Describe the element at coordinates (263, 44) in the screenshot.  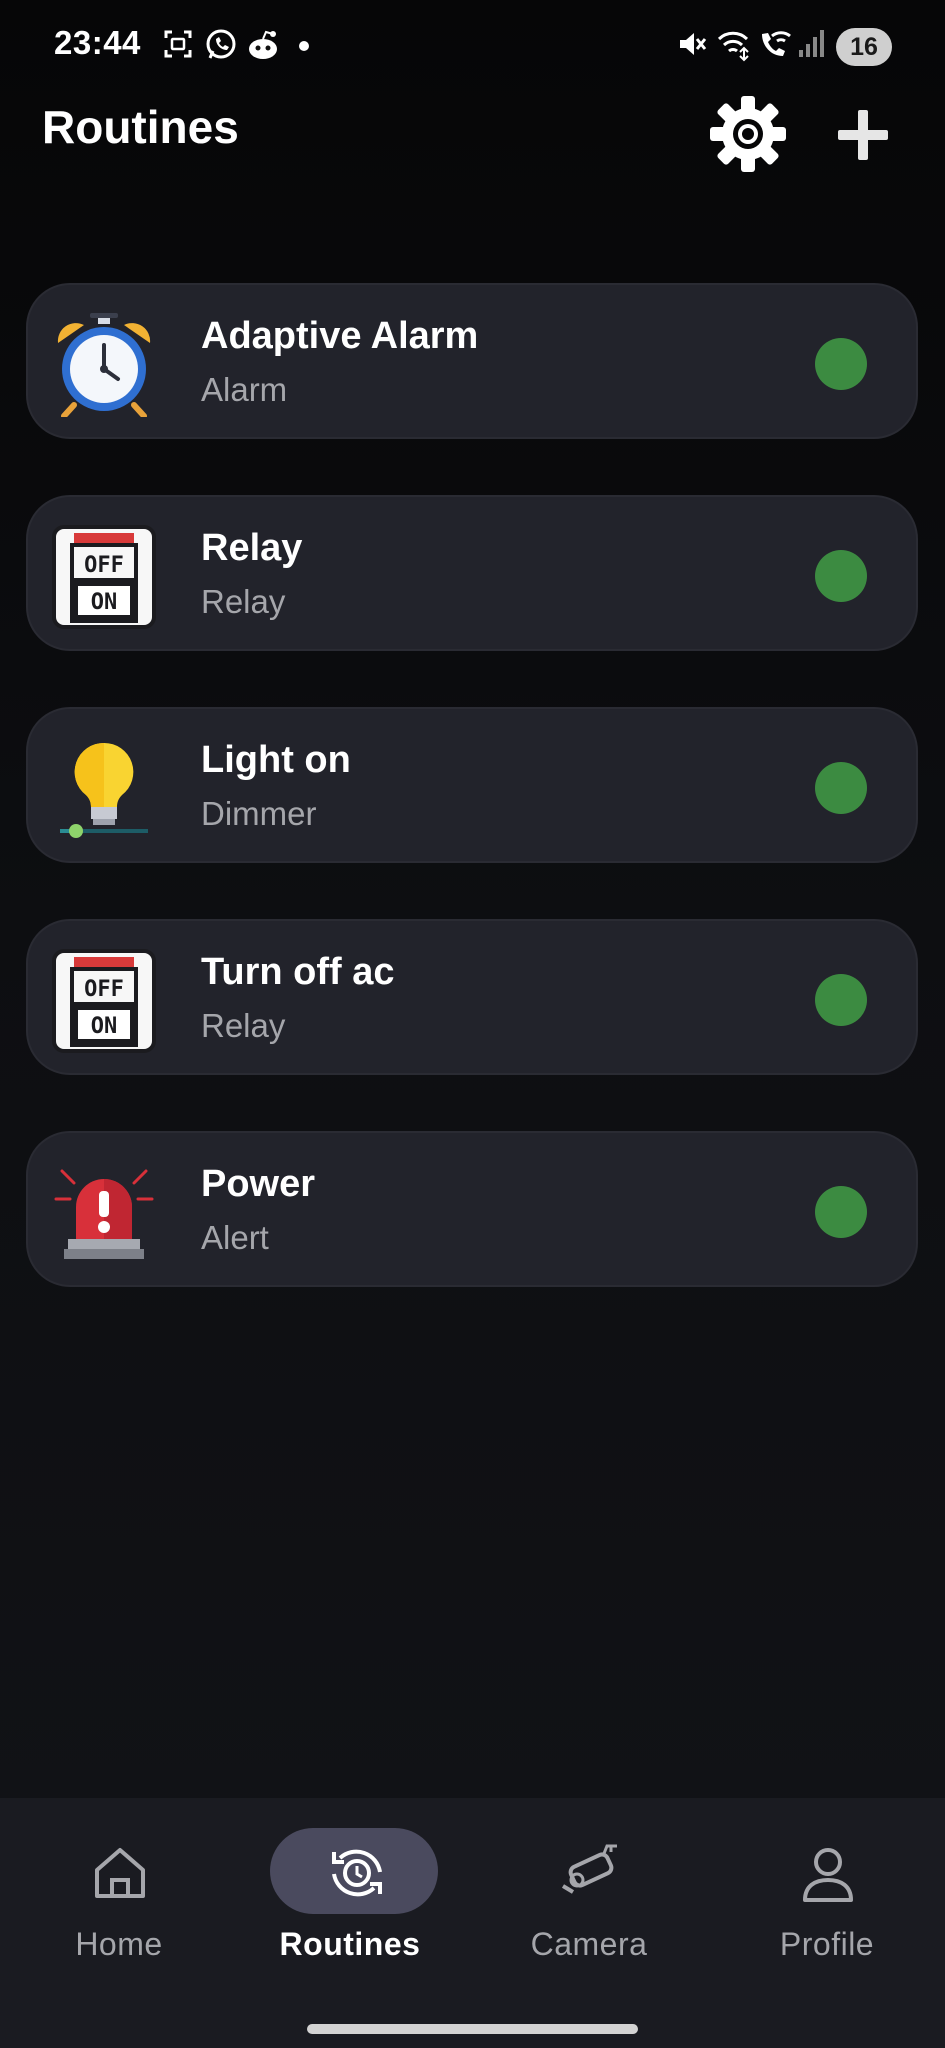
I see `reddit-icon` at that location.